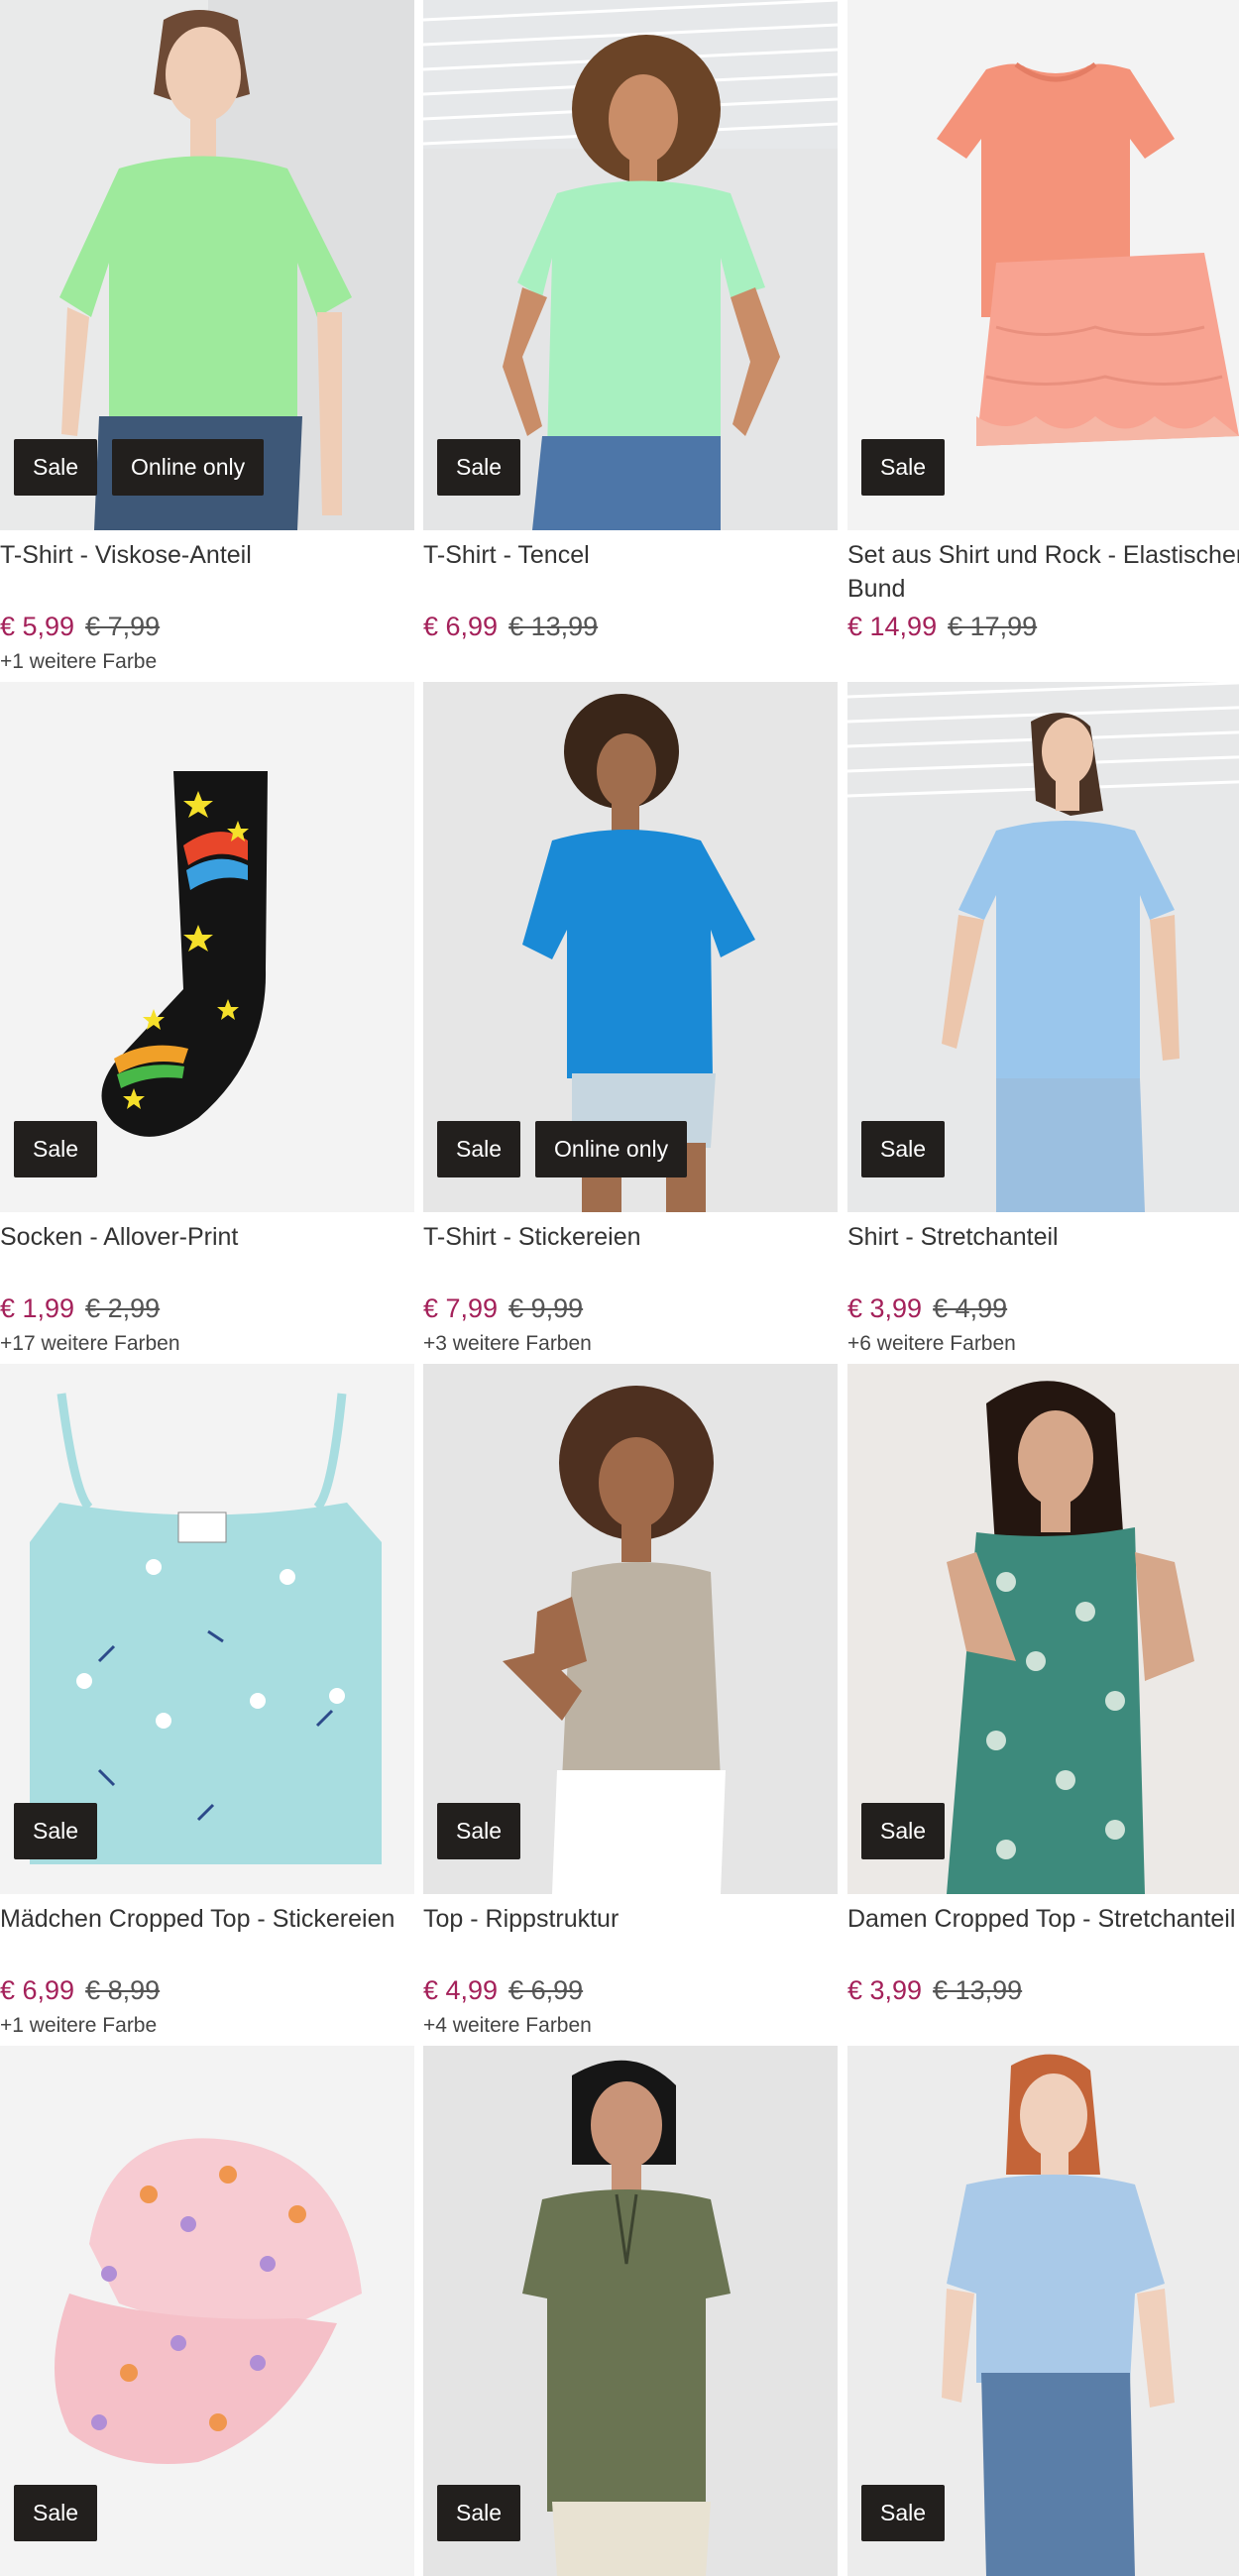  Describe the element at coordinates (503, 1308) in the screenshot. I see `price-row: € 7,99 € 9,99` at that location.